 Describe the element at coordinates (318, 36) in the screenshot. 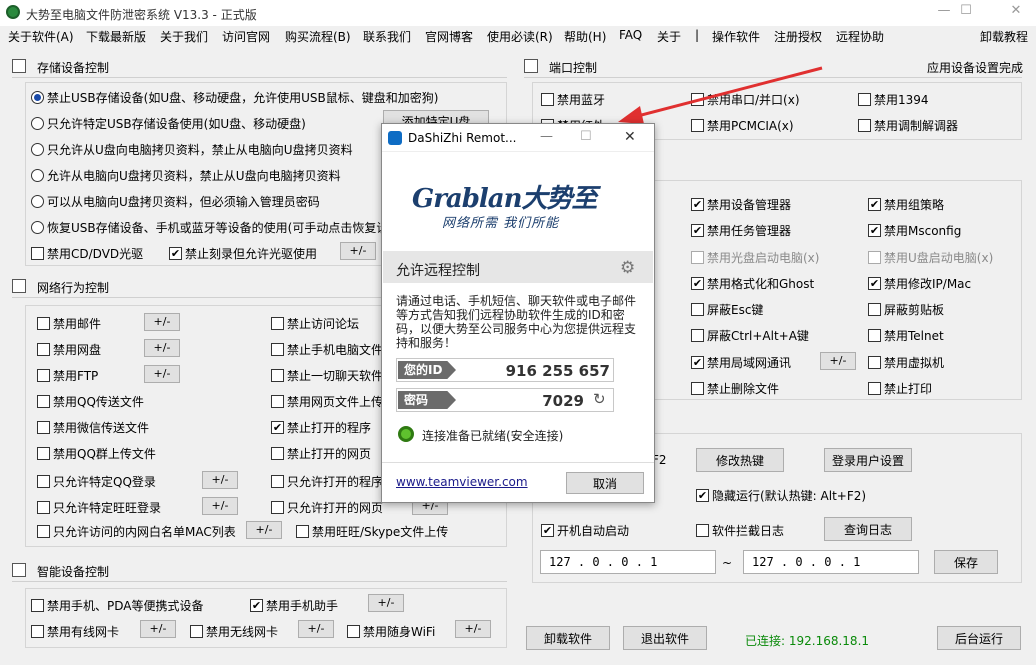

I see `menu-item-purchase: 购买流程(B)` at that location.